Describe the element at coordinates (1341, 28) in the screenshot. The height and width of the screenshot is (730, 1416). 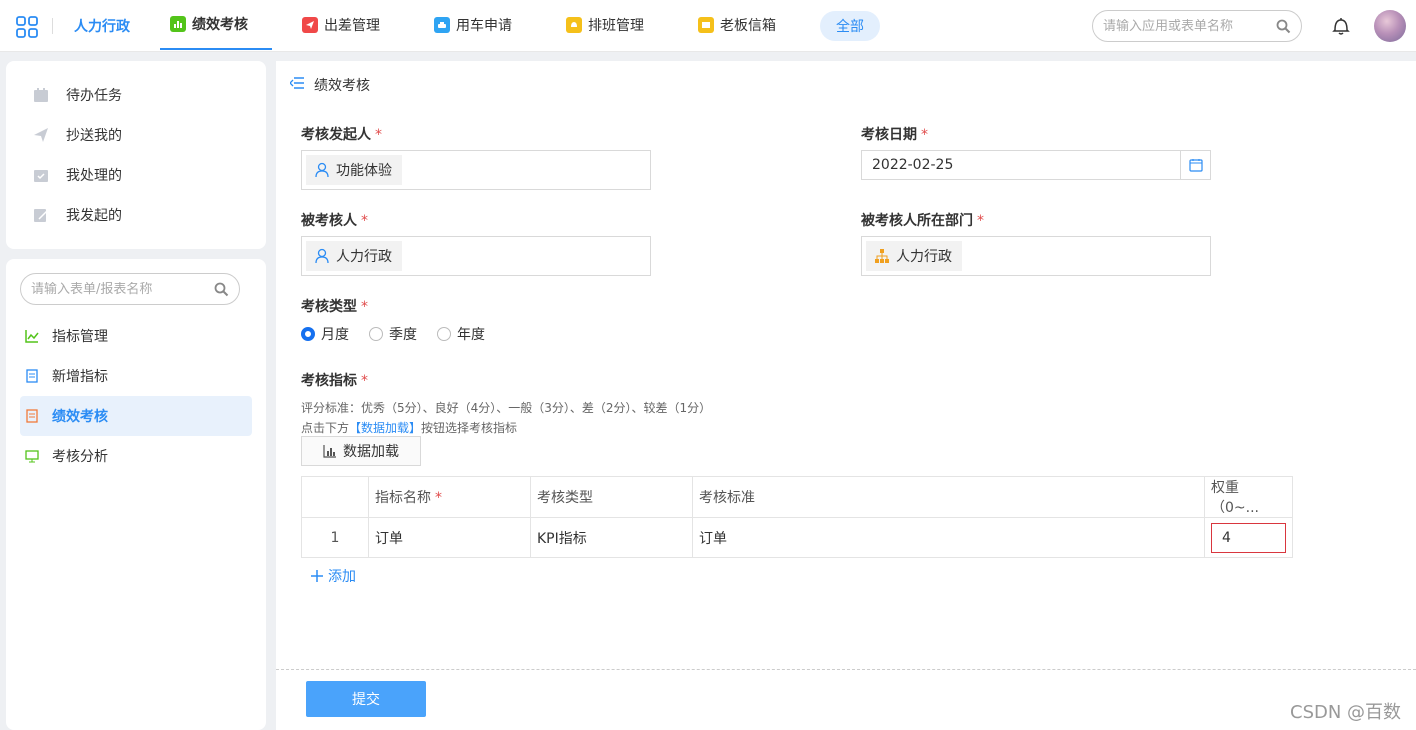
I see `notification-bell-icon` at that location.